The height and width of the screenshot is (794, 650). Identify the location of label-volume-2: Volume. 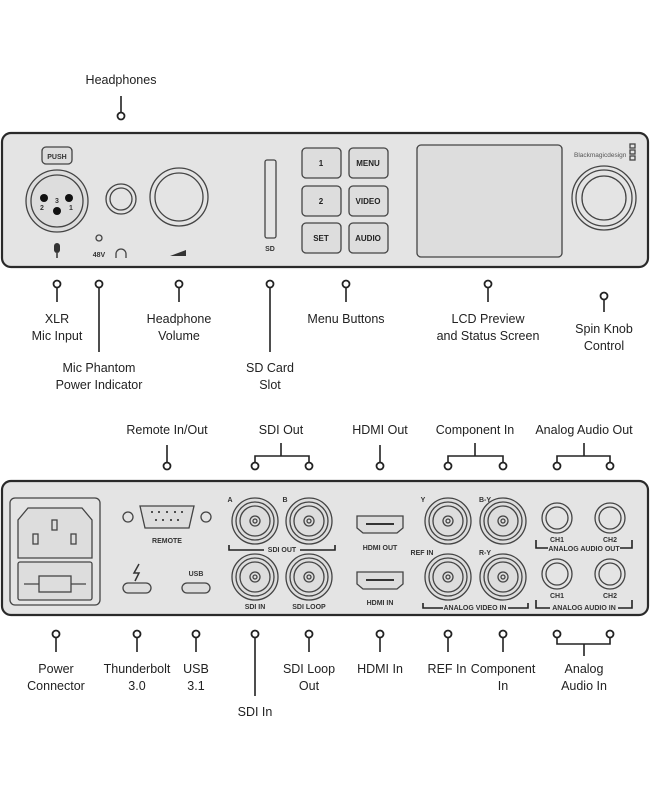
(179, 336).